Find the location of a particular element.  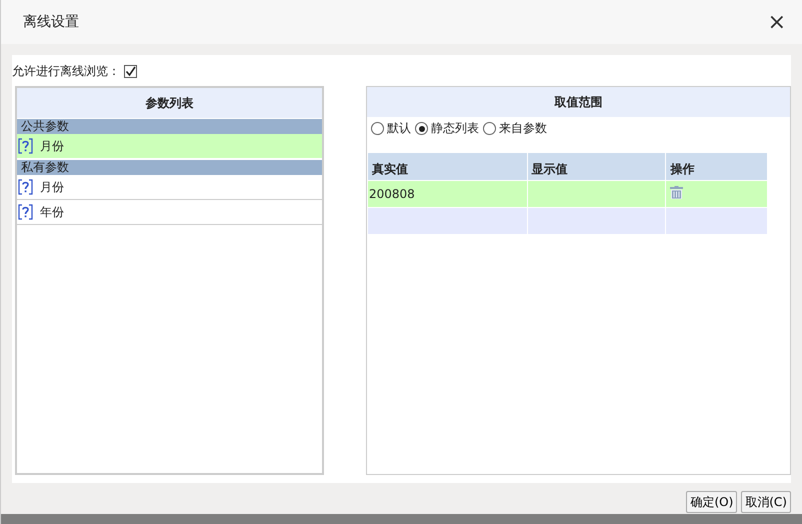

dialog-button: 确定(O) is located at coordinates (712, 502).